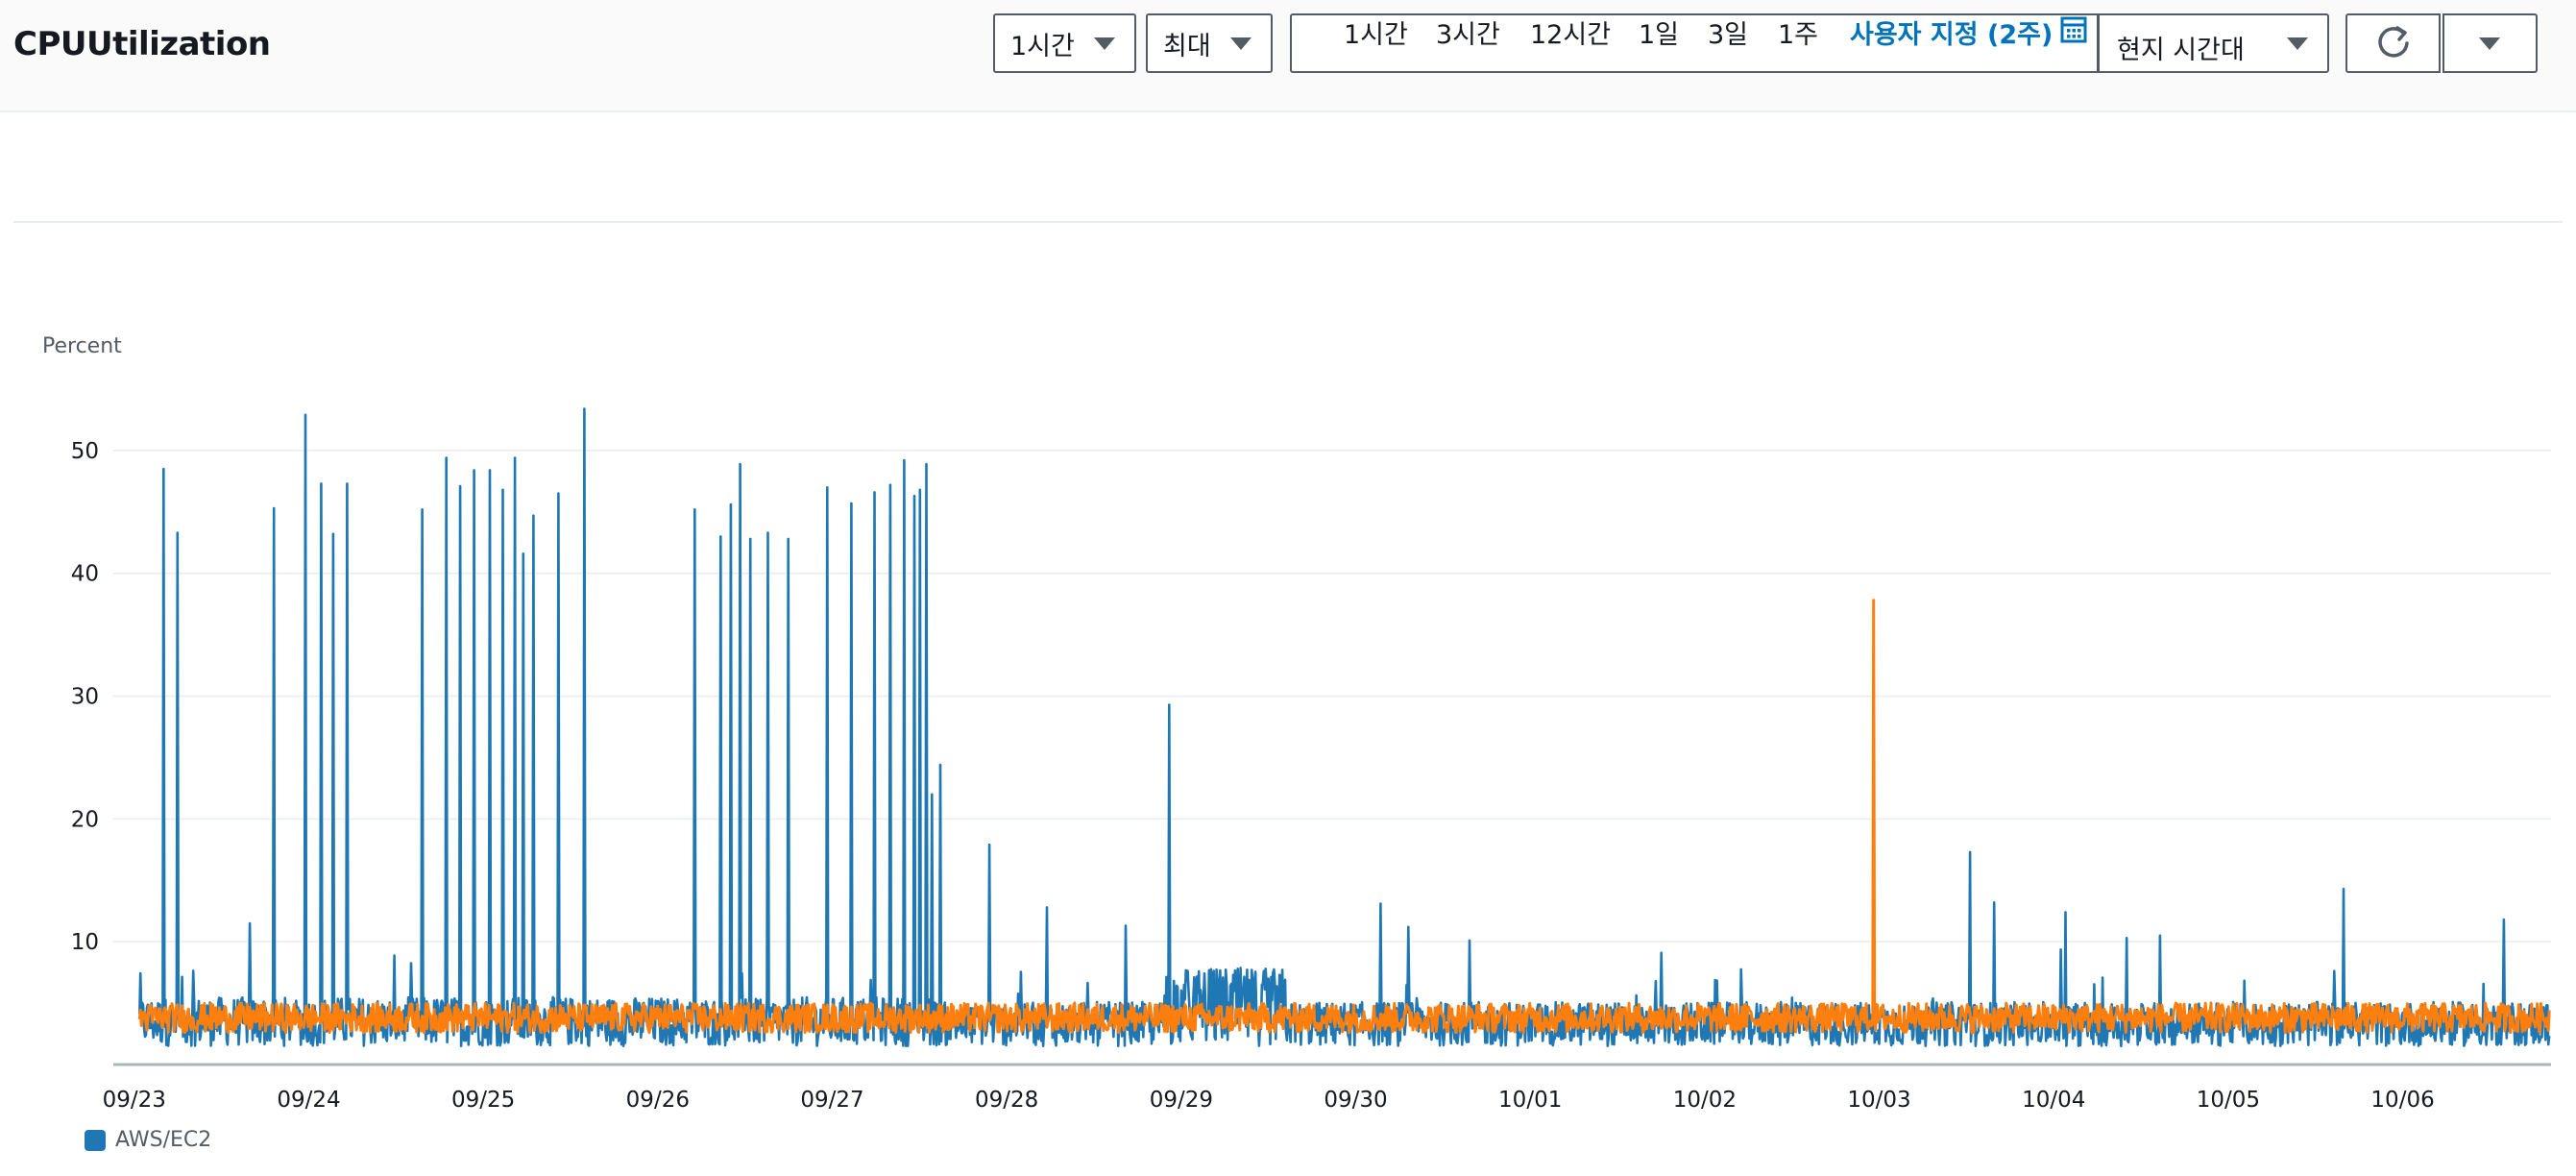 This screenshot has height=1176, width=2576. What do you see at coordinates (163, 1140) in the screenshot?
I see `legend-label: AWS/EC2` at bounding box center [163, 1140].